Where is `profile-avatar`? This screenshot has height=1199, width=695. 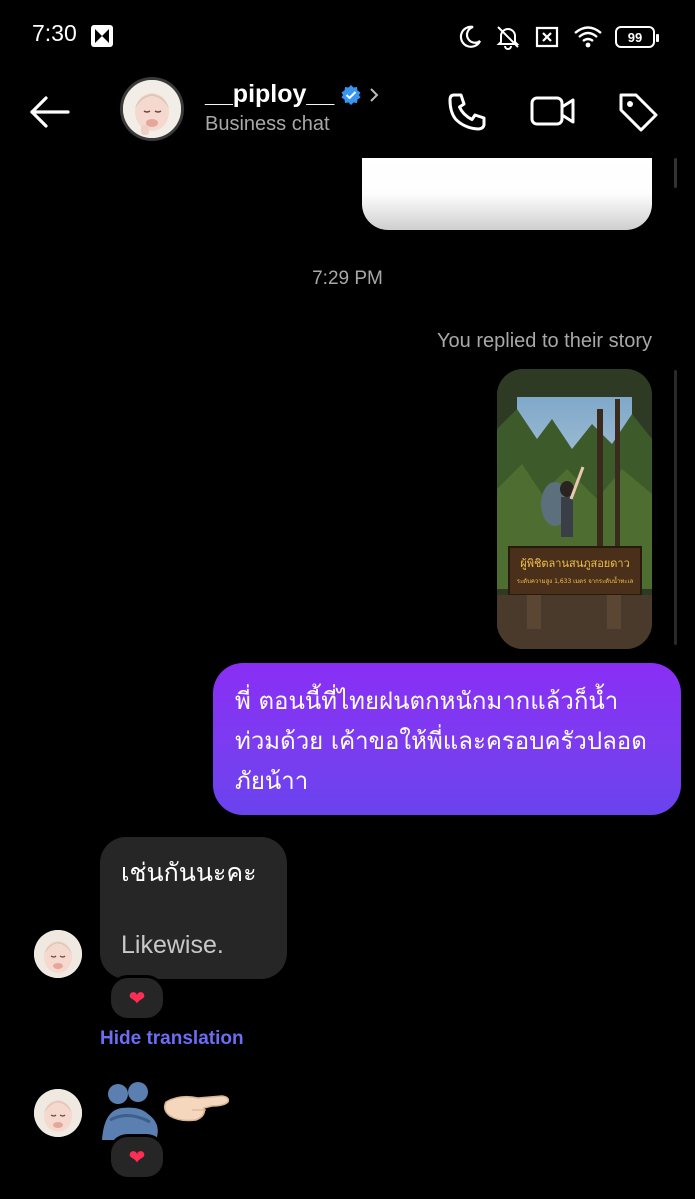 profile-avatar is located at coordinates (152, 109).